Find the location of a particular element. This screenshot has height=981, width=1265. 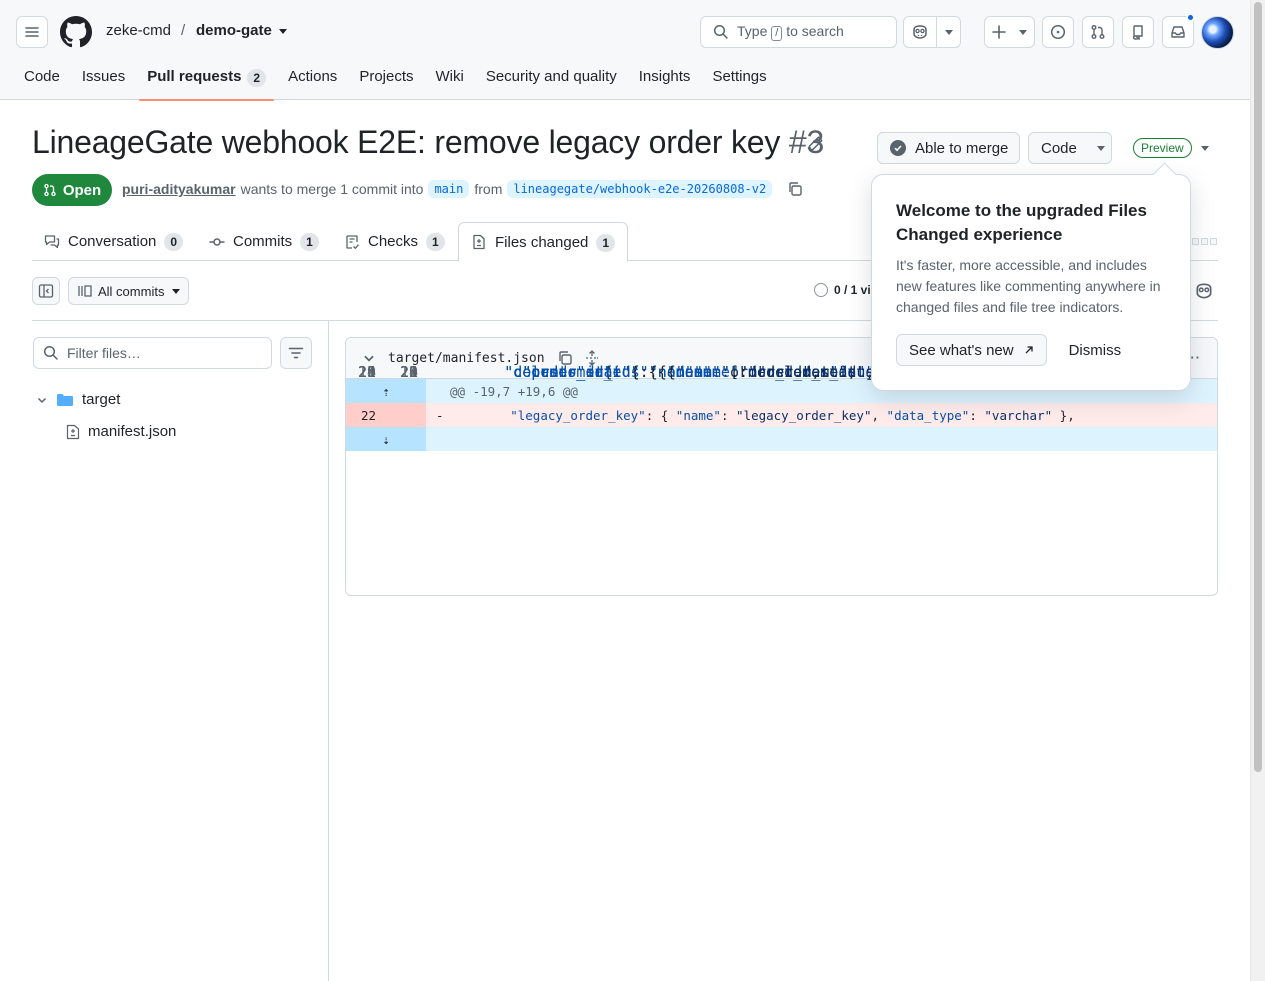

viewed-label: 0 / 1 vi is located at coordinates (852, 290).